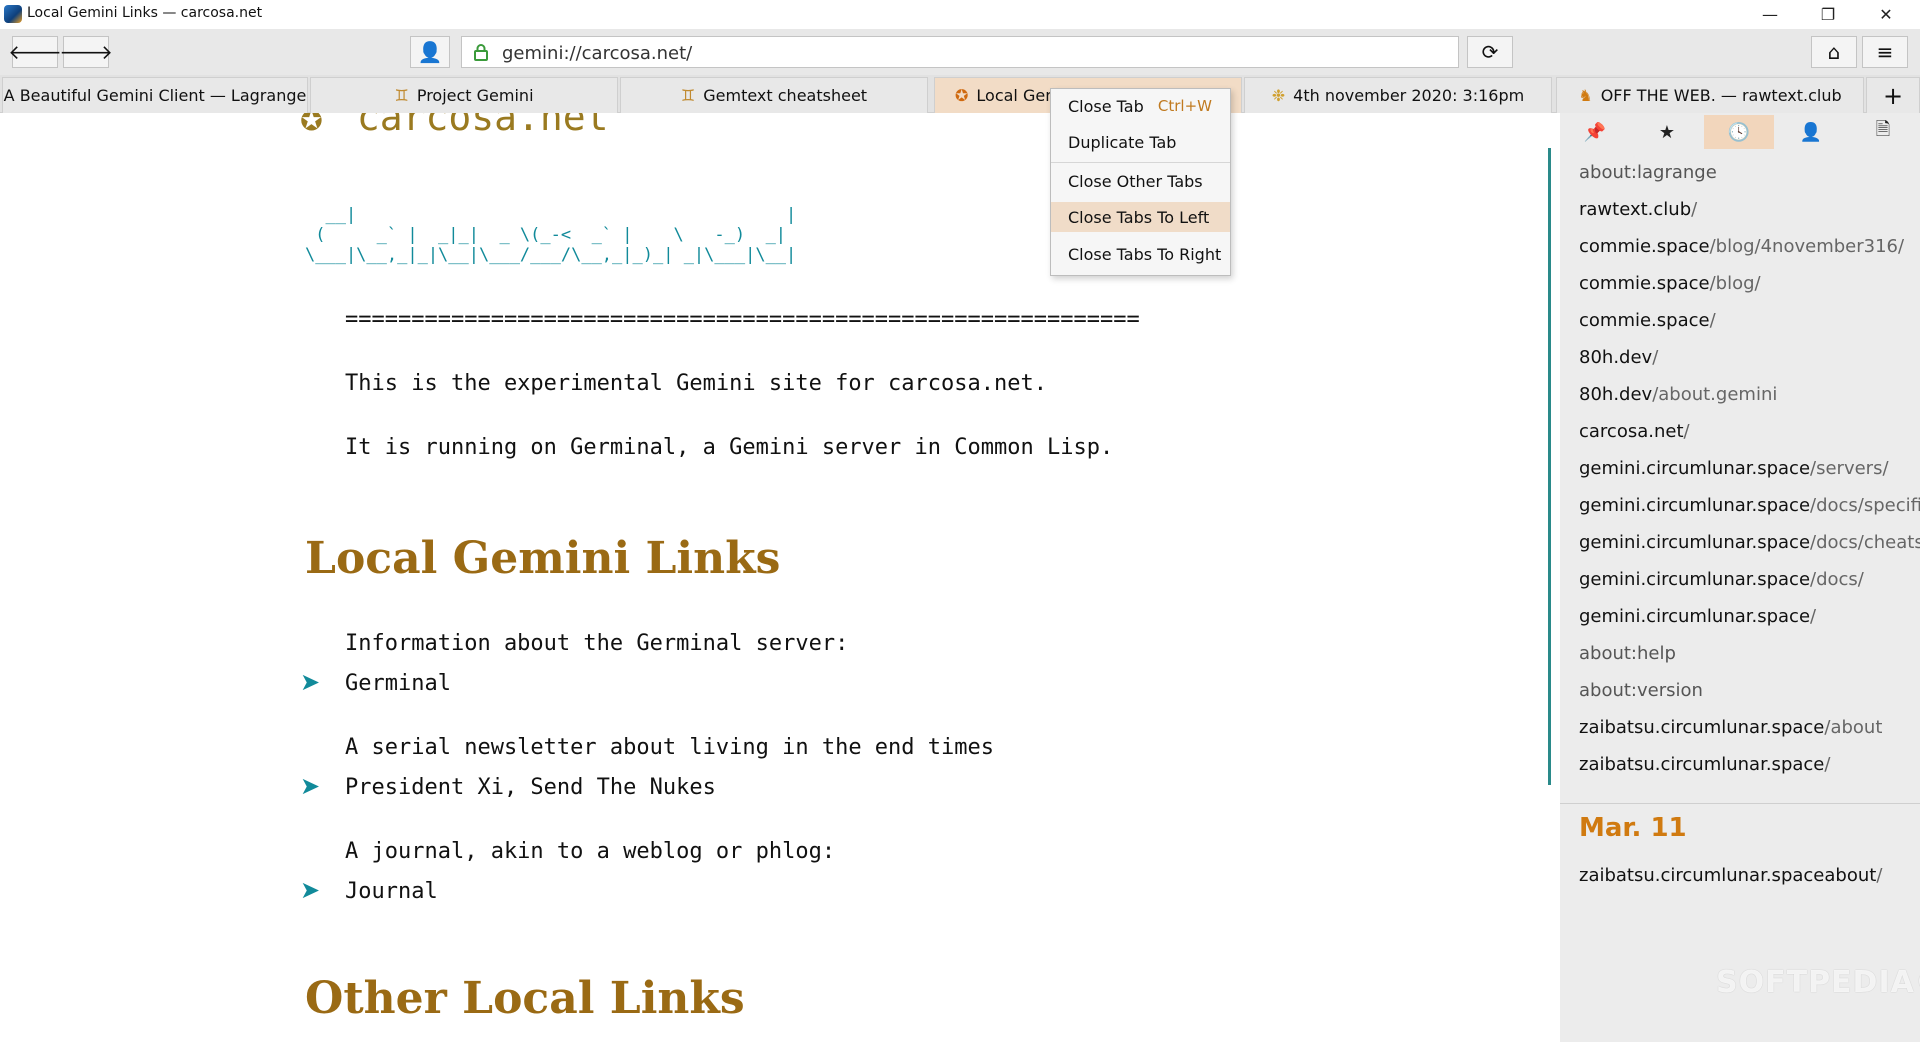 This screenshot has width=1920, height=1042. I want to click on home-button: ⌂, so click(1834, 52).